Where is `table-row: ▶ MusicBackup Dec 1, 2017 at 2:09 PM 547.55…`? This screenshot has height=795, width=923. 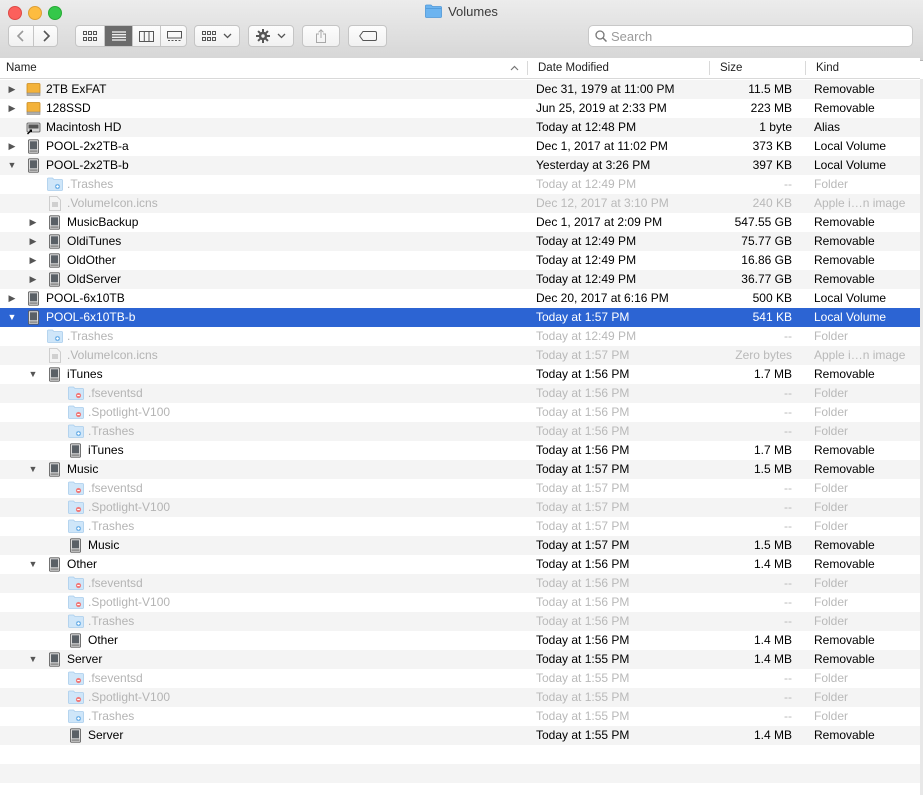
table-row: ▶ MusicBackup Dec 1, 2017 at 2:09 PM 547.55… is located at coordinates (460, 222).